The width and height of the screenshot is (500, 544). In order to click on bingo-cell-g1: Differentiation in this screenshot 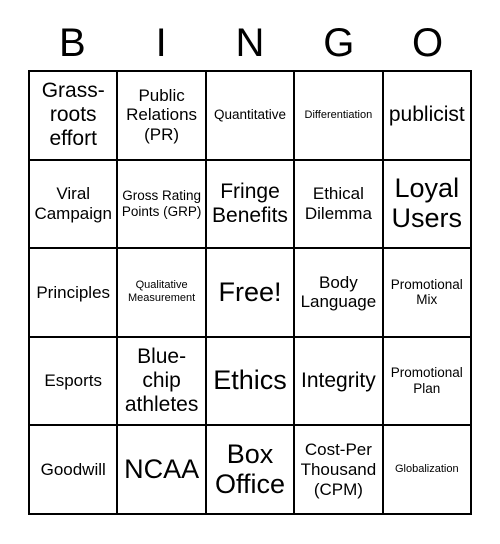, I will do `click(339, 116)`.